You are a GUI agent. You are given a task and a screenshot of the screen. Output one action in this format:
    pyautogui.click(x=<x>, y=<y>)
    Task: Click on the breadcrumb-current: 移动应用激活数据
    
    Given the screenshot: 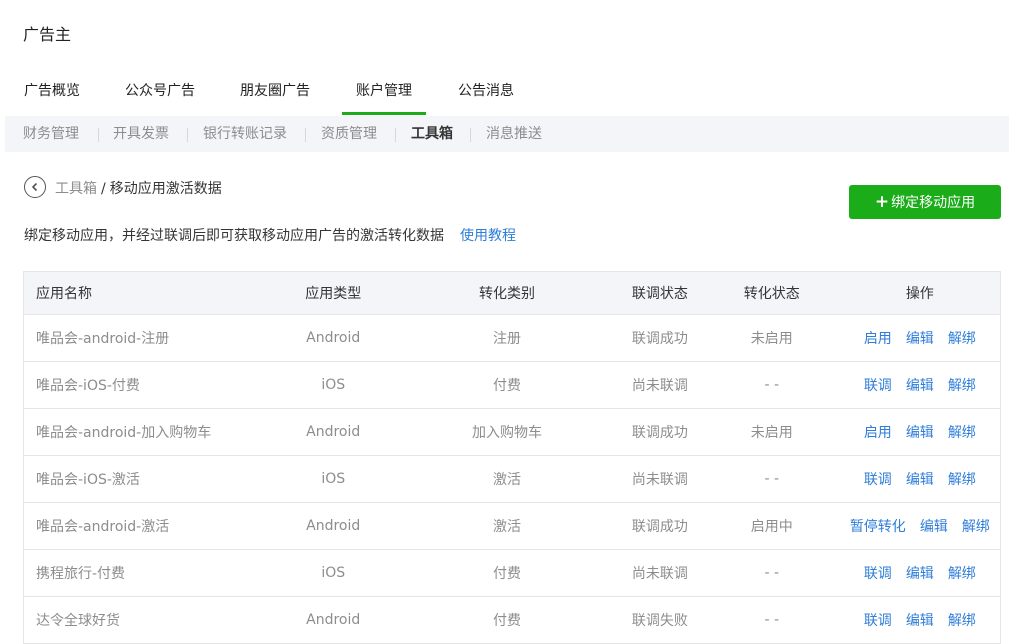 What is the action you would take?
    pyautogui.click(x=165, y=189)
    